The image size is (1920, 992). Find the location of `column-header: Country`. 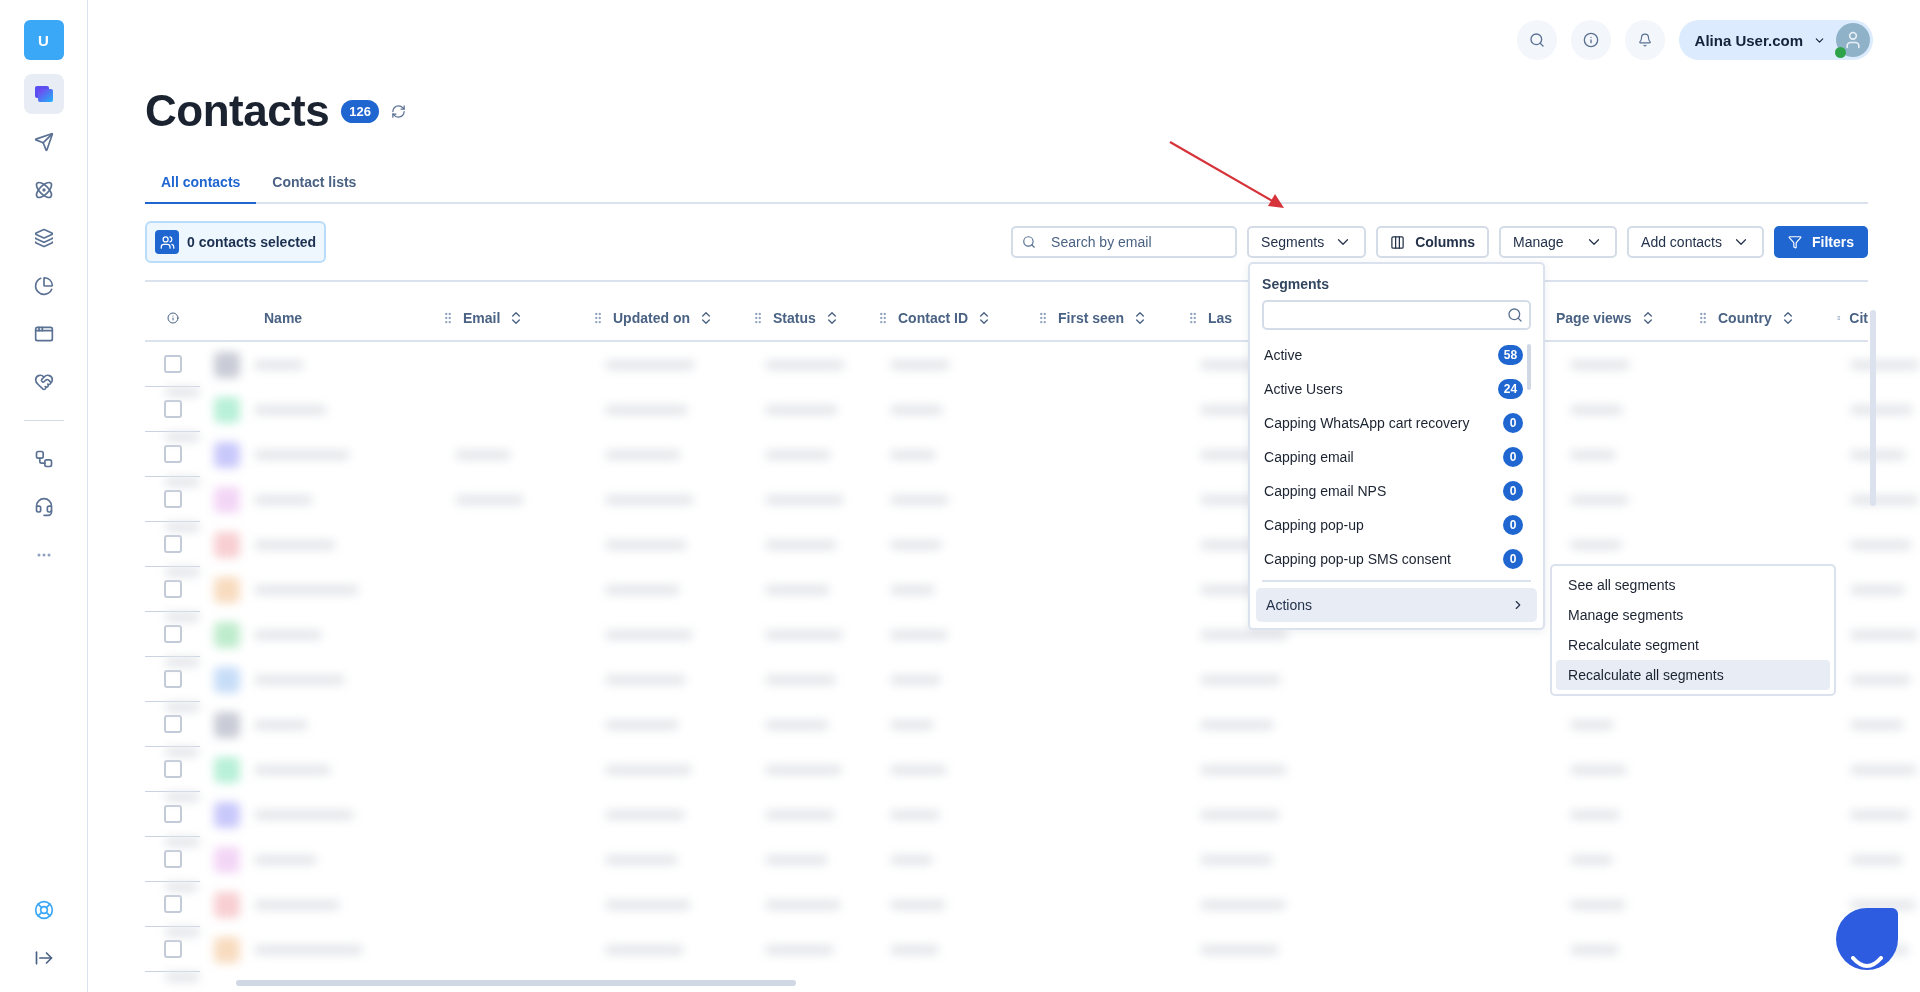

column-header: Country is located at coordinates (1745, 318).